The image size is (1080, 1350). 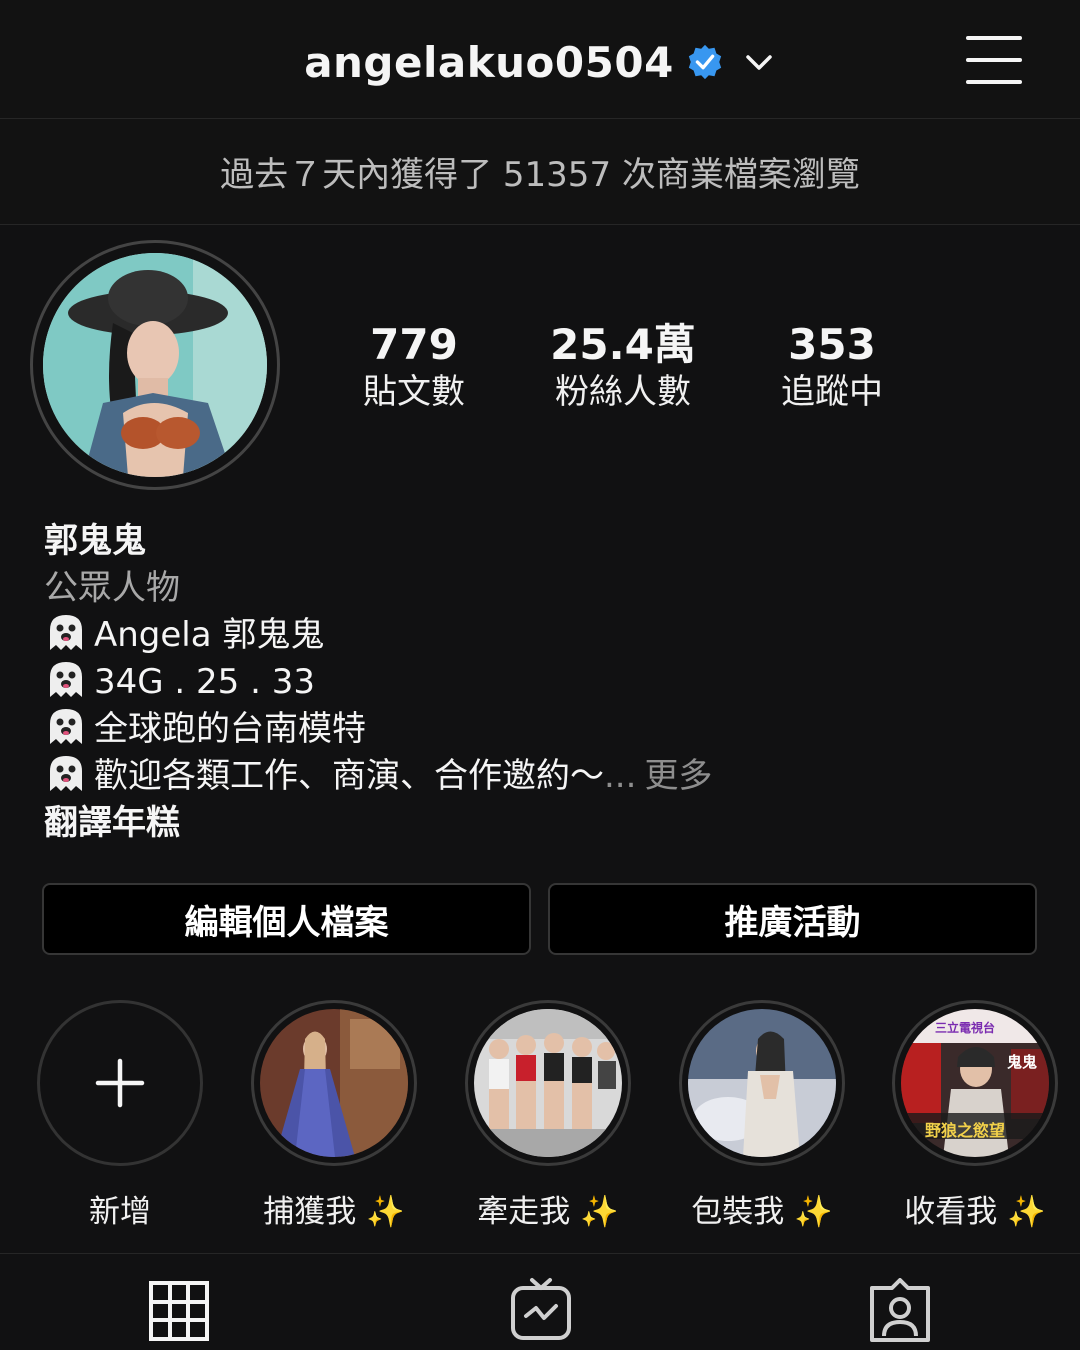 What do you see at coordinates (489, 62) in the screenshot?
I see `username: angelakuo0504` at bounding box center [489, 62].